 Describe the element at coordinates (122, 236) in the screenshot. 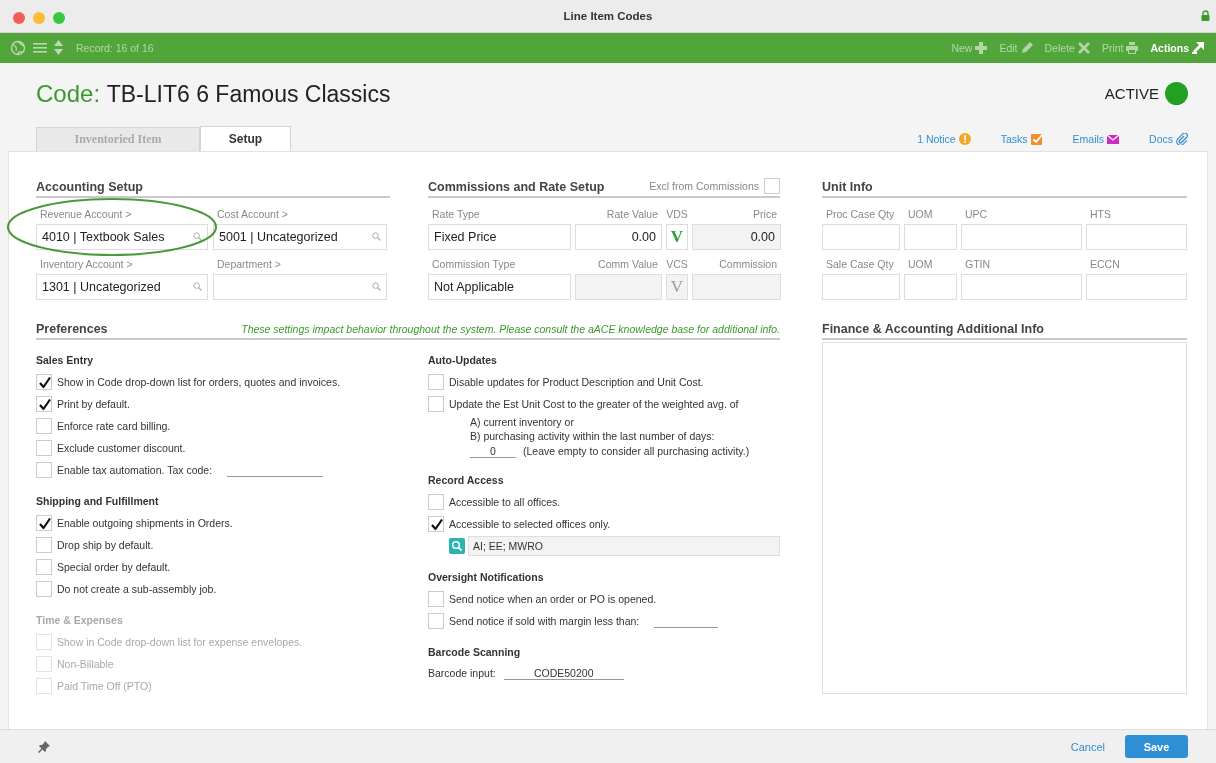

I see `account-field: 4010 | Textbook Sales` at that location.